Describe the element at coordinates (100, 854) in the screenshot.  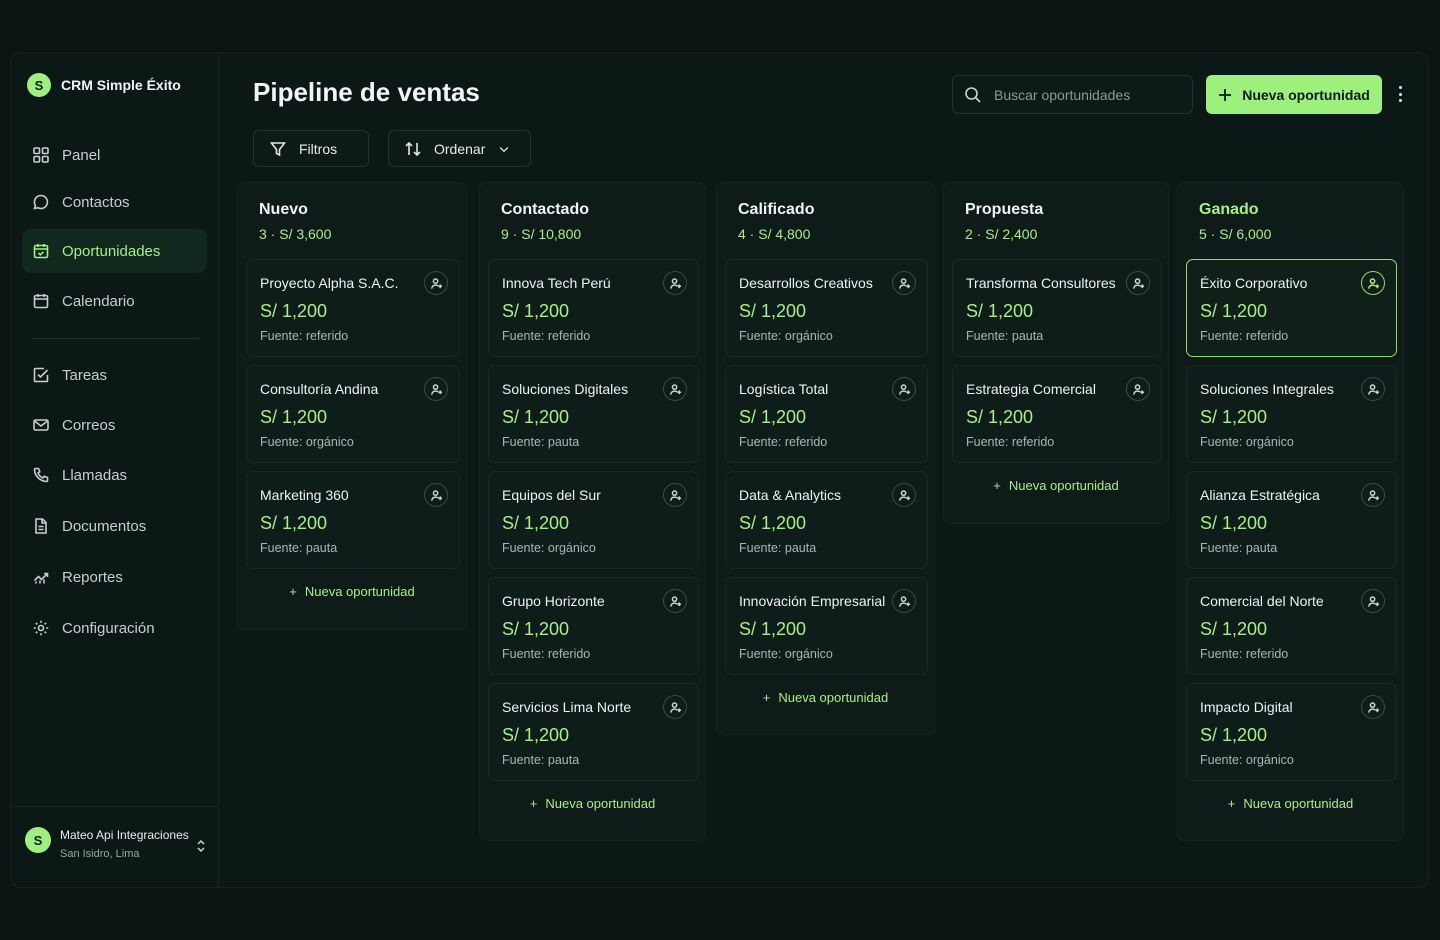
I see `user-location: San Isidro, Lima` at that location.